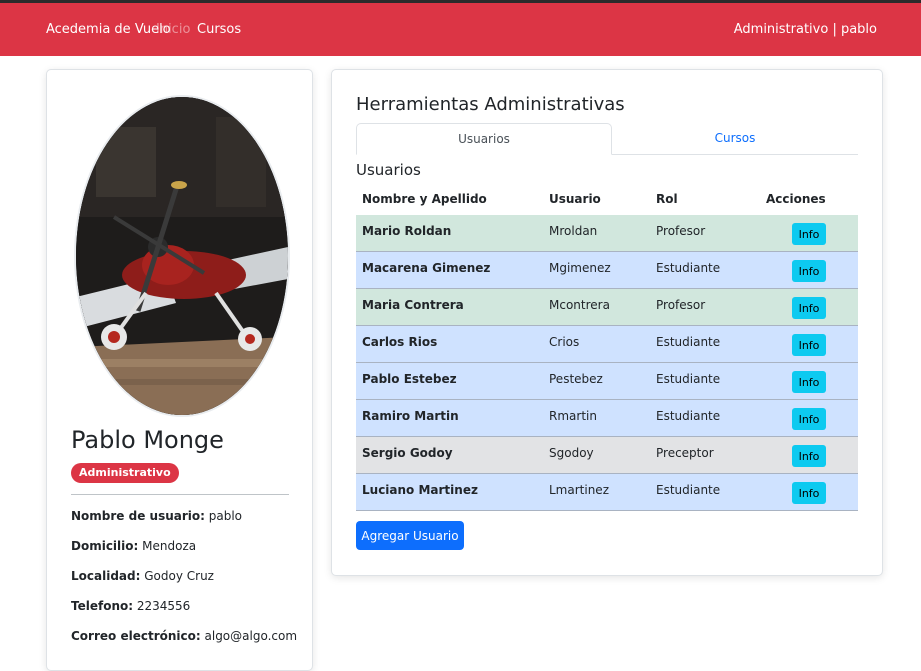 Image resolution: width=921 pixels, height=671 pixels. What do you see at coordinates (424, 199) in the screenshot?
I see `column-header-name: Nombre y Apellido` at bounding box center [424, 199].